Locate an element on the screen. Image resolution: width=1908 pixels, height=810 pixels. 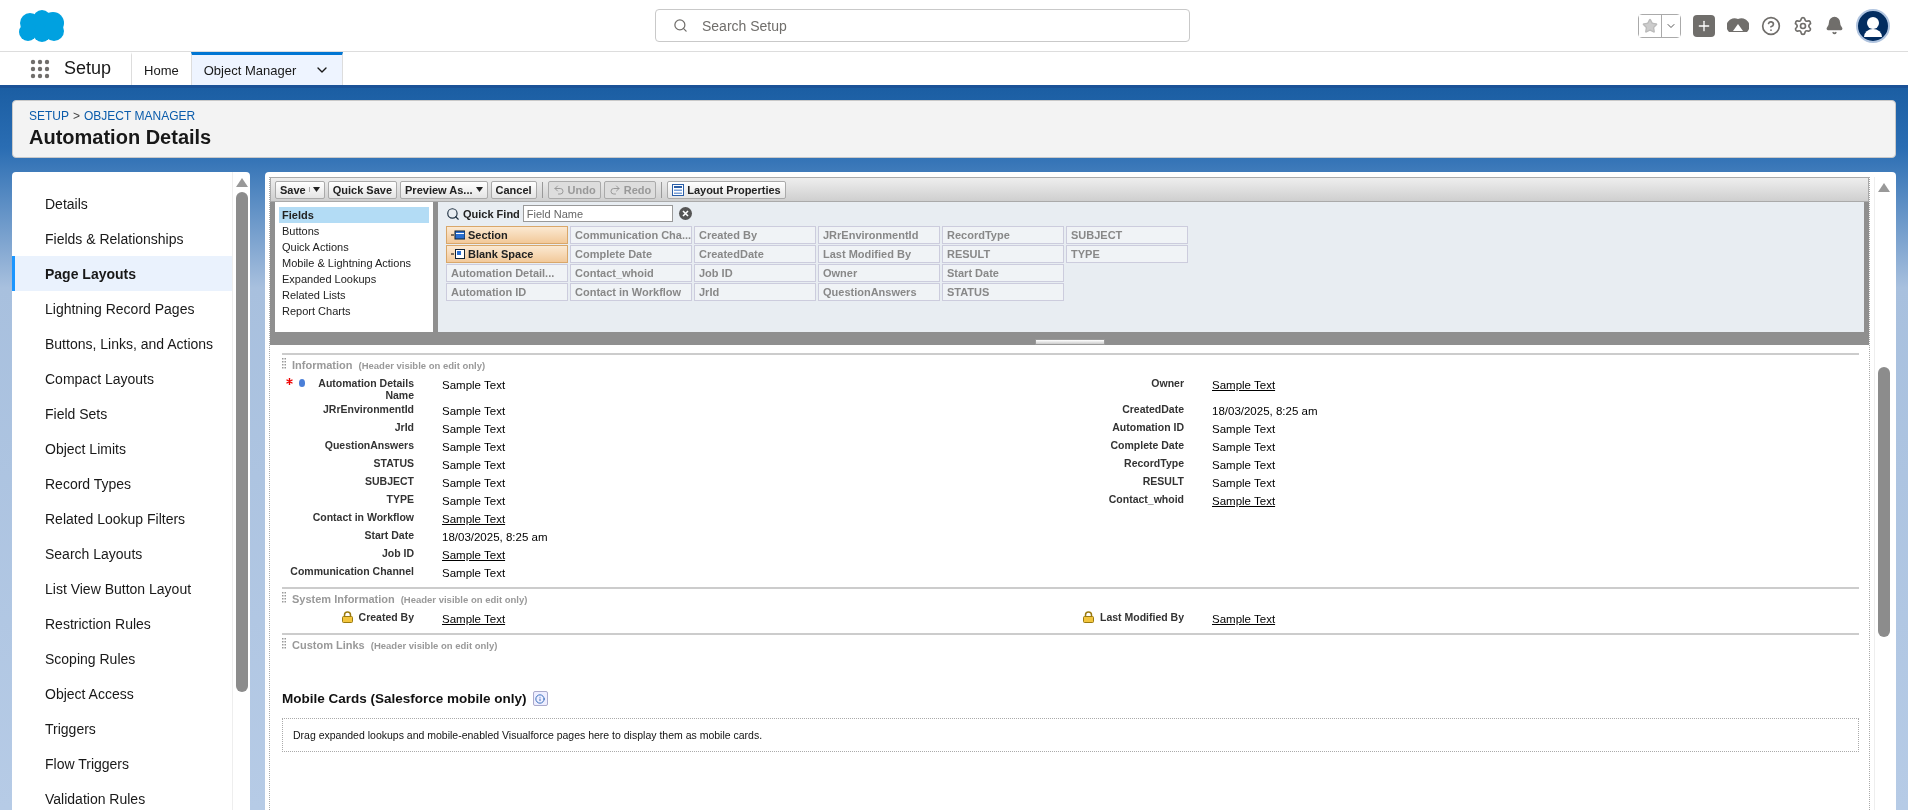
field-label: STATUS is located at coordinates (393, 463).